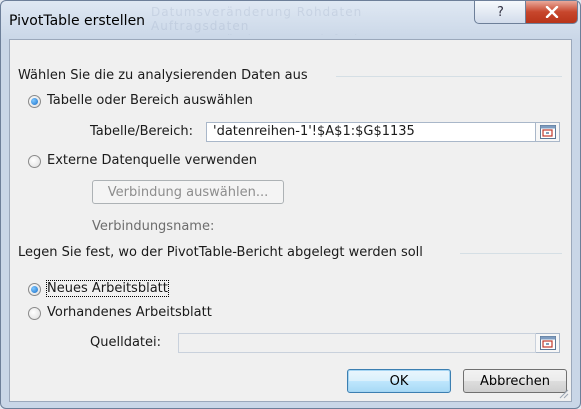 This screenshot has width=581, height=409. What do you see at coordinates (153, 226) in the screenshot?
I see `connection-name-label: Verbindungsname:` at bounding box center [153, 226].